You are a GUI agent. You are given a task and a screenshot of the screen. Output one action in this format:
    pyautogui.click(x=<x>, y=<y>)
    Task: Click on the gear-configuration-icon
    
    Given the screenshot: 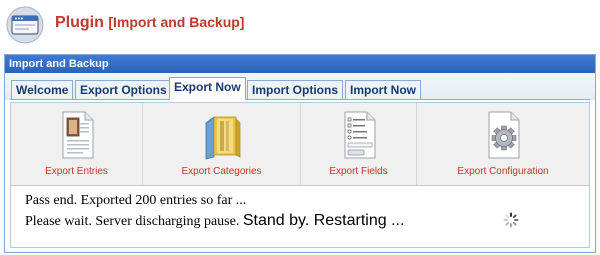 What is the action you would take?
    pyautogui.click(x=503, y=135)
    